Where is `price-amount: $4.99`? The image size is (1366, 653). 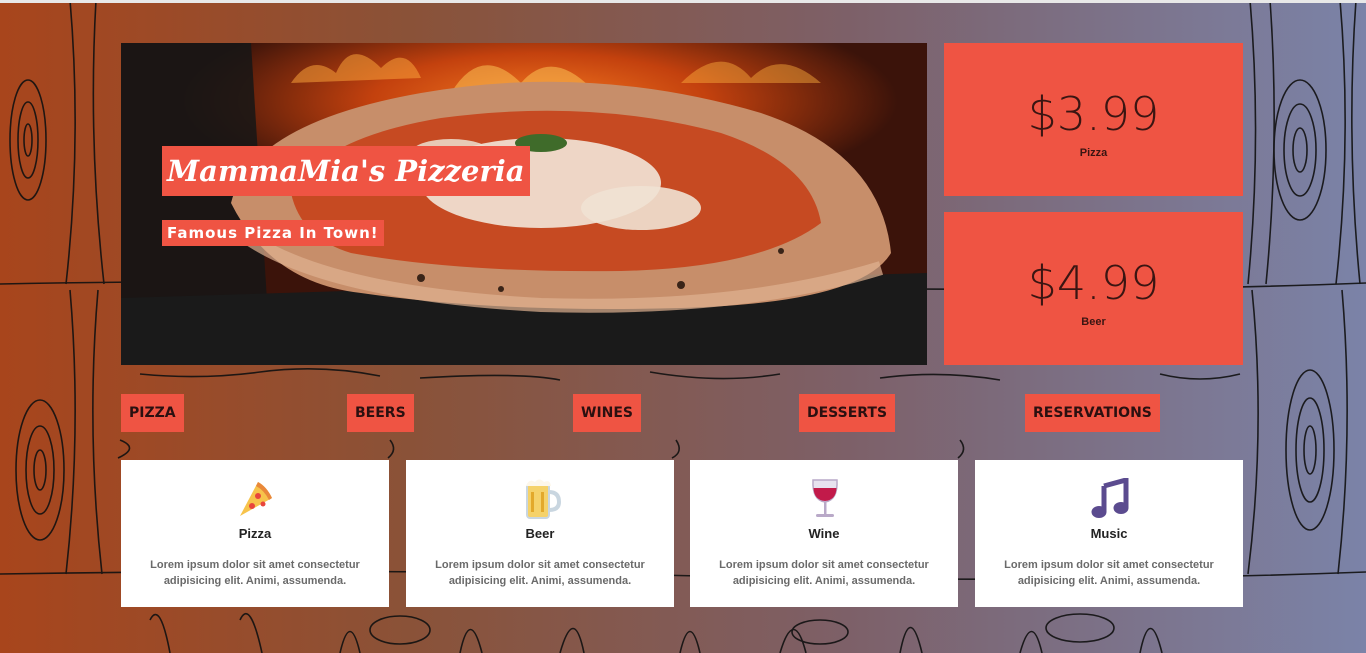
price-amount: $4.99 is located at coordinates (1093, 283).